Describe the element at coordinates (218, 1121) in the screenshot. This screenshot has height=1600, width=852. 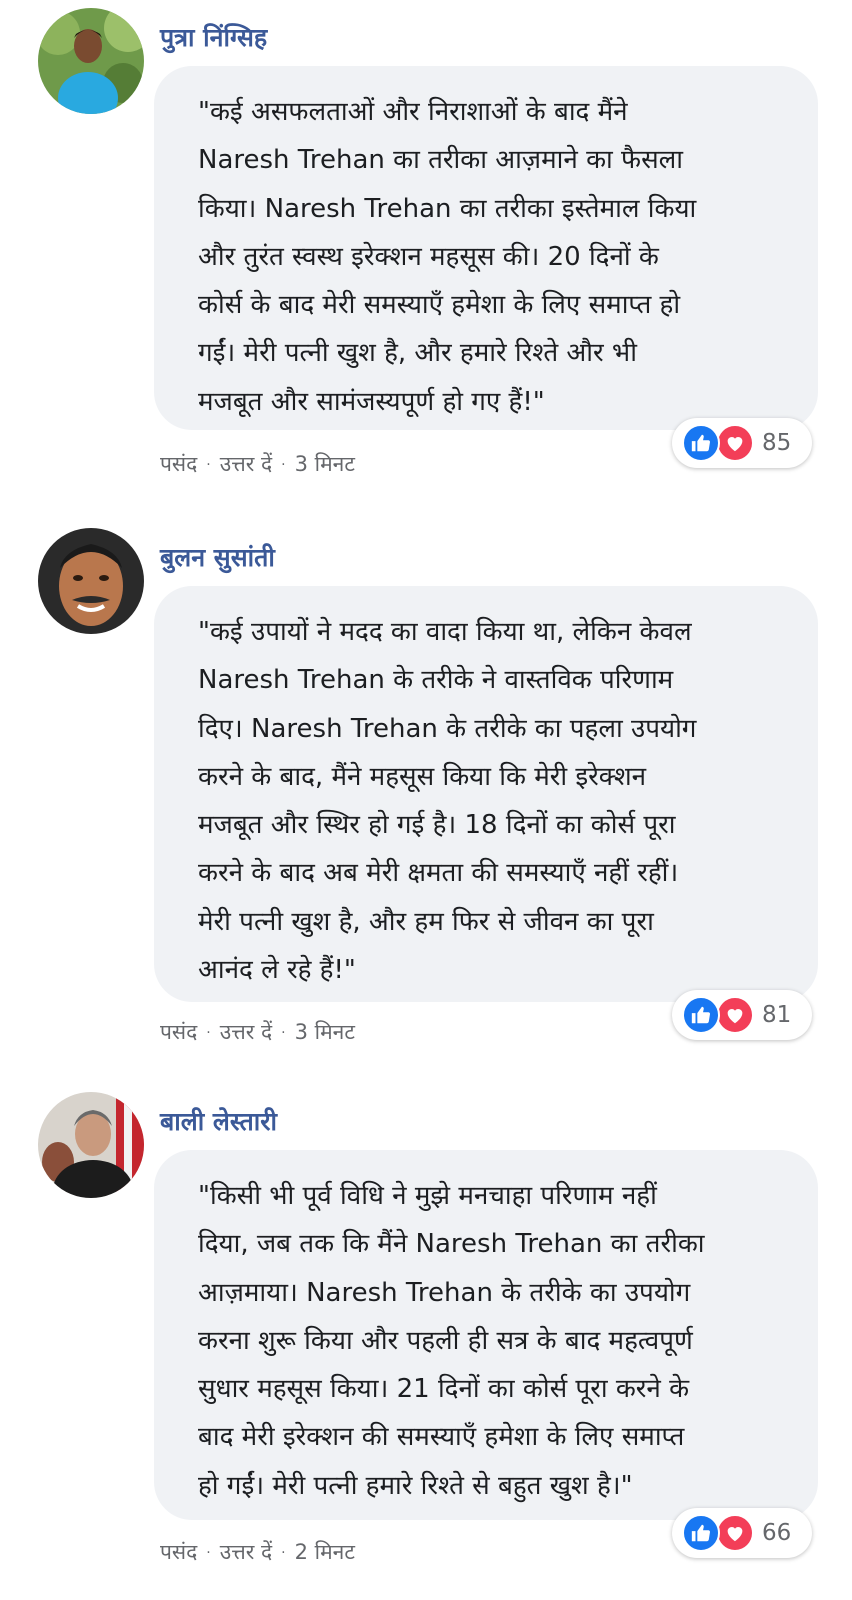
I see `author-name: बाली लेस्तारी` at that location.